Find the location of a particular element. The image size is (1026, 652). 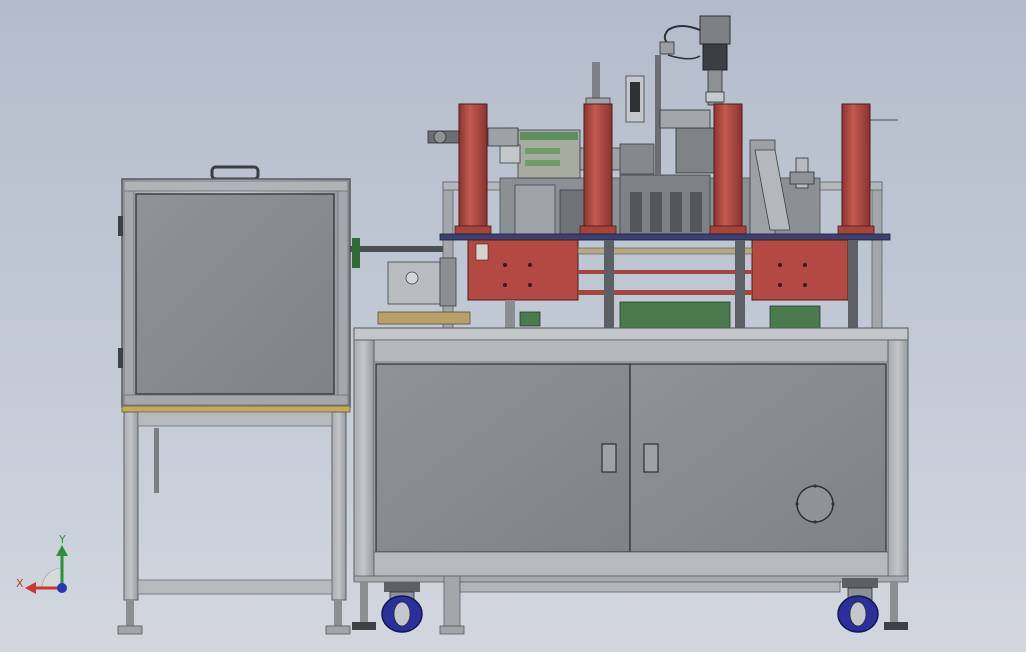

door-handle-left is located at coordinates (609, 458).